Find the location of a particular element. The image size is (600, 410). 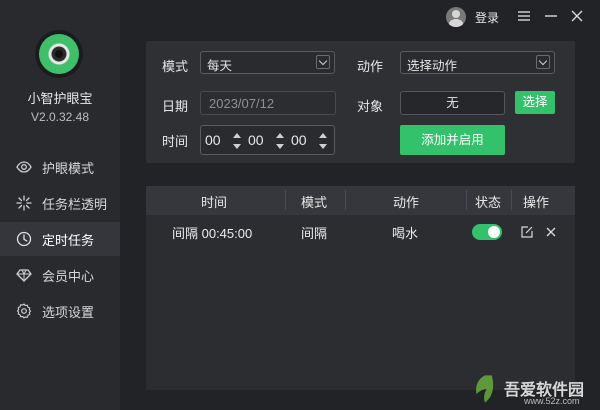

sidebar-item-member-center: 会员中心 is located at coordinates (60, 275).